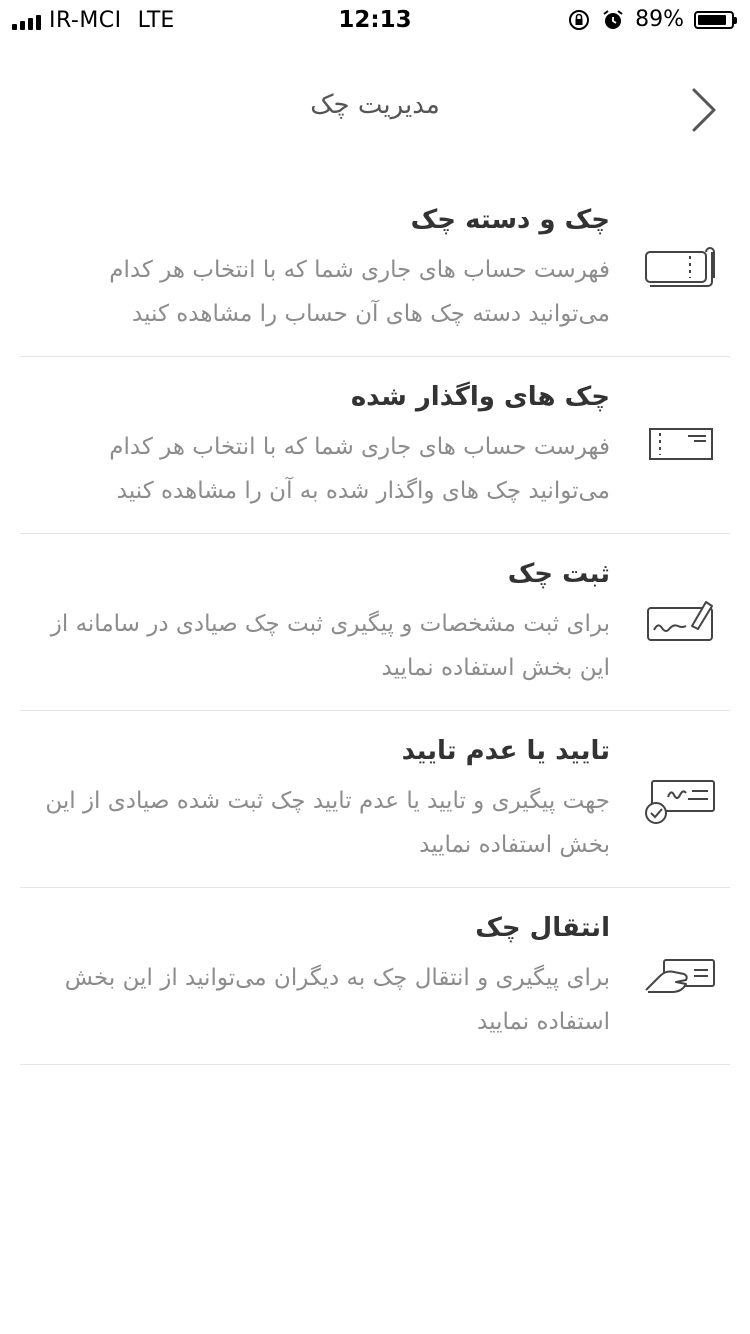 This screenshot has height=1334, width=750. What do you see at coordinates (480, 397) in the screenshot?
I see `menu-item-title: چک های واگذار شده` at bounding box center [480, 397].